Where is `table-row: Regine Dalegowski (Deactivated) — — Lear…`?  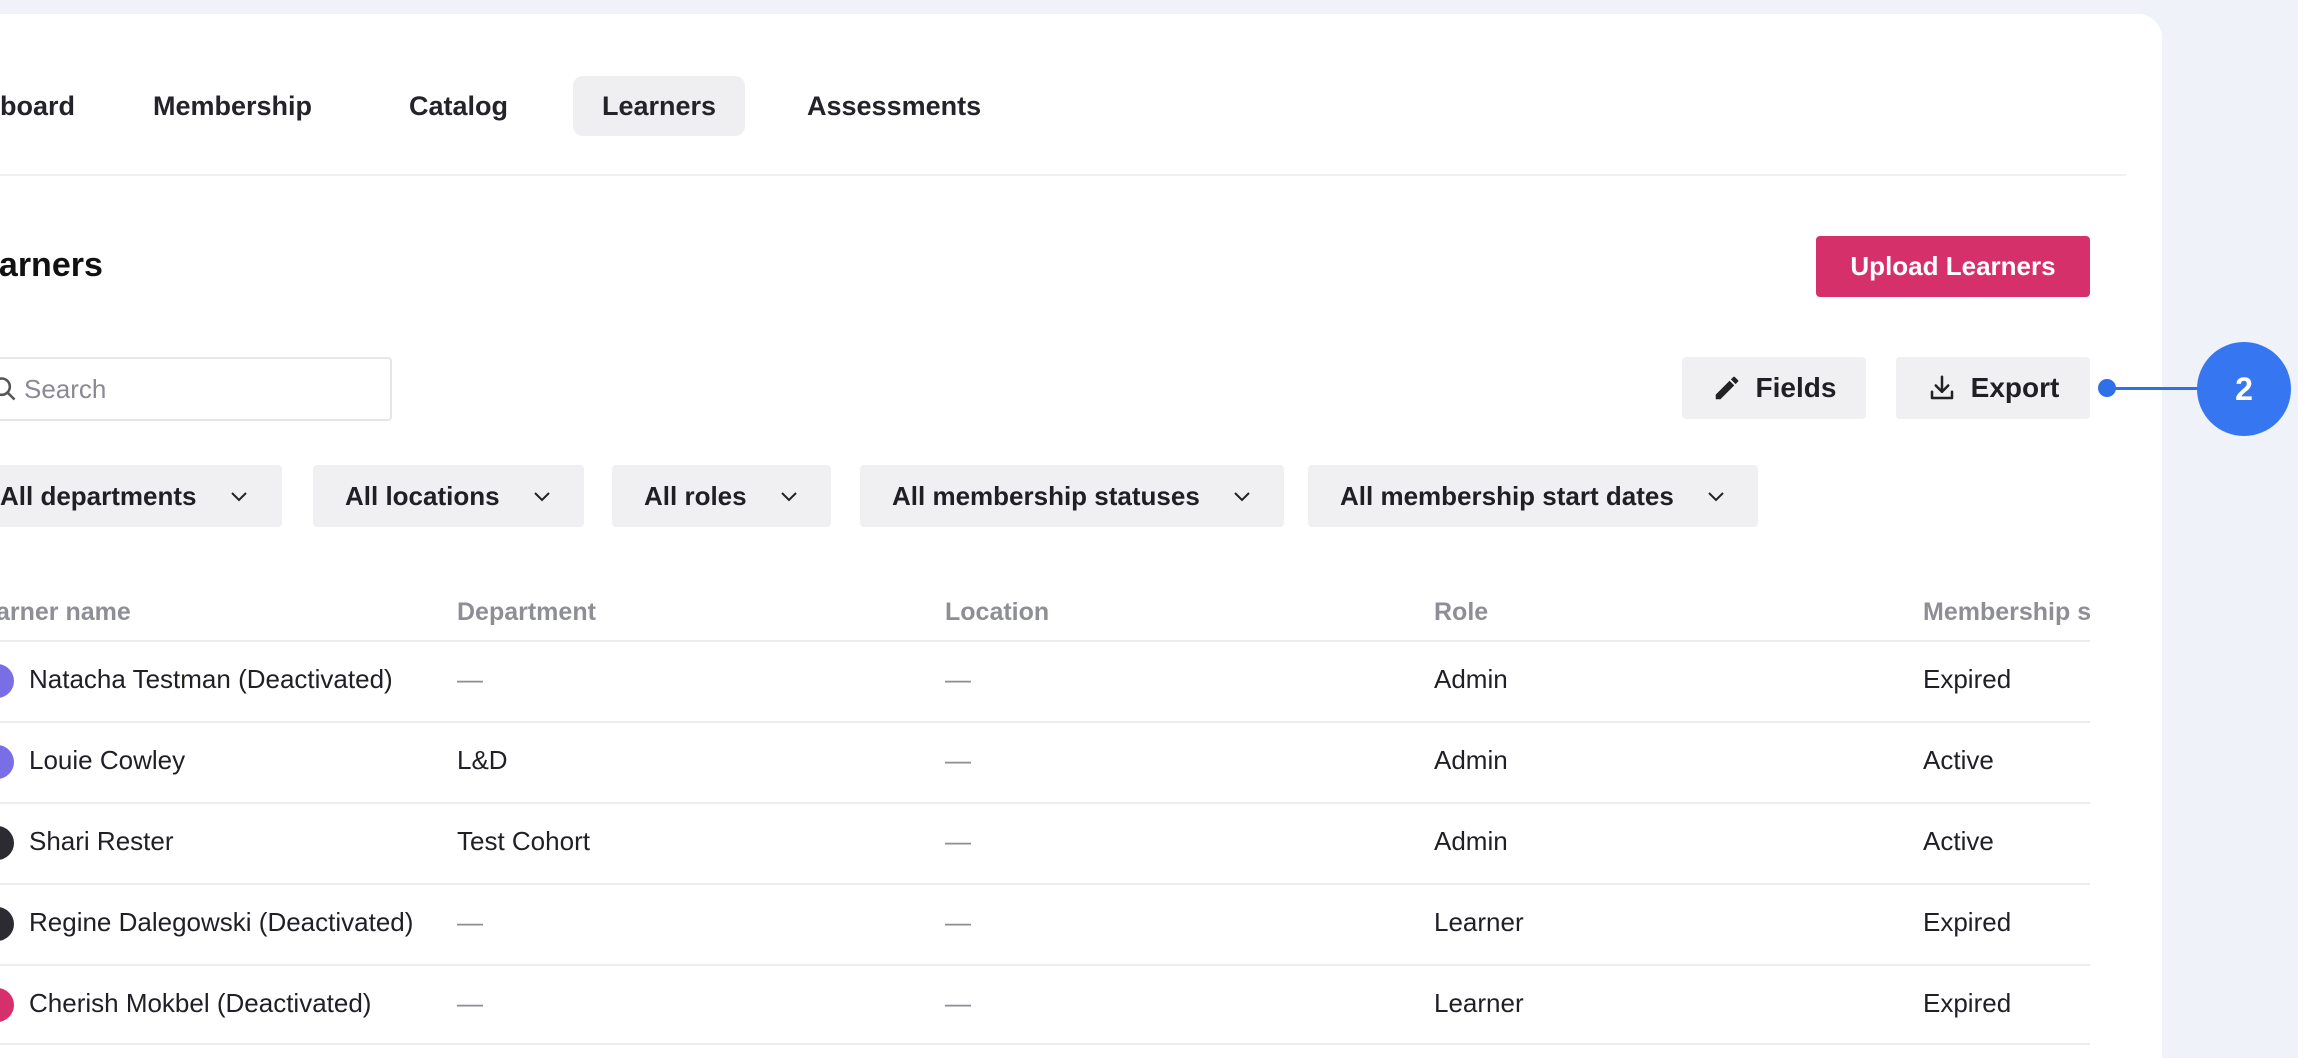
table-row: Regine Dalegowski (Deactivated) — — Lear… is located at coordinates (1045, 923).